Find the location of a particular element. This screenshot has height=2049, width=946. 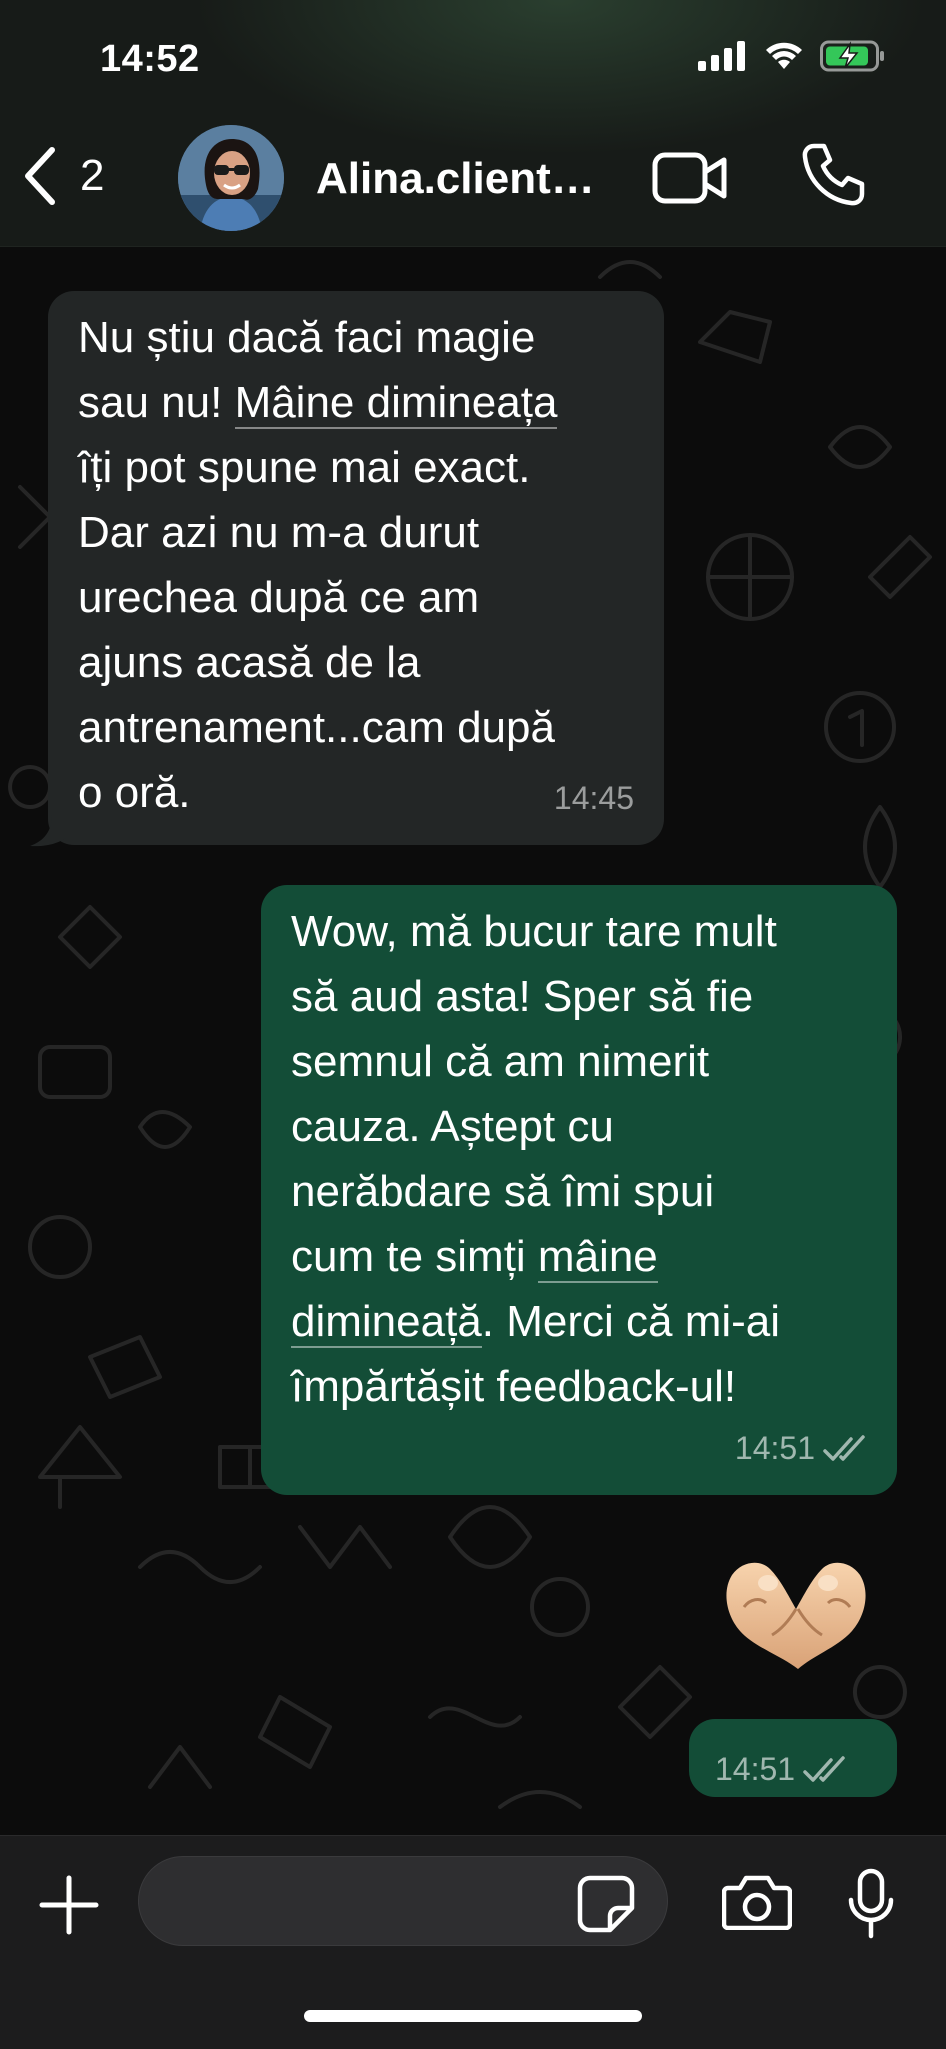

plus-icon is located at coordinates (69, 1905).